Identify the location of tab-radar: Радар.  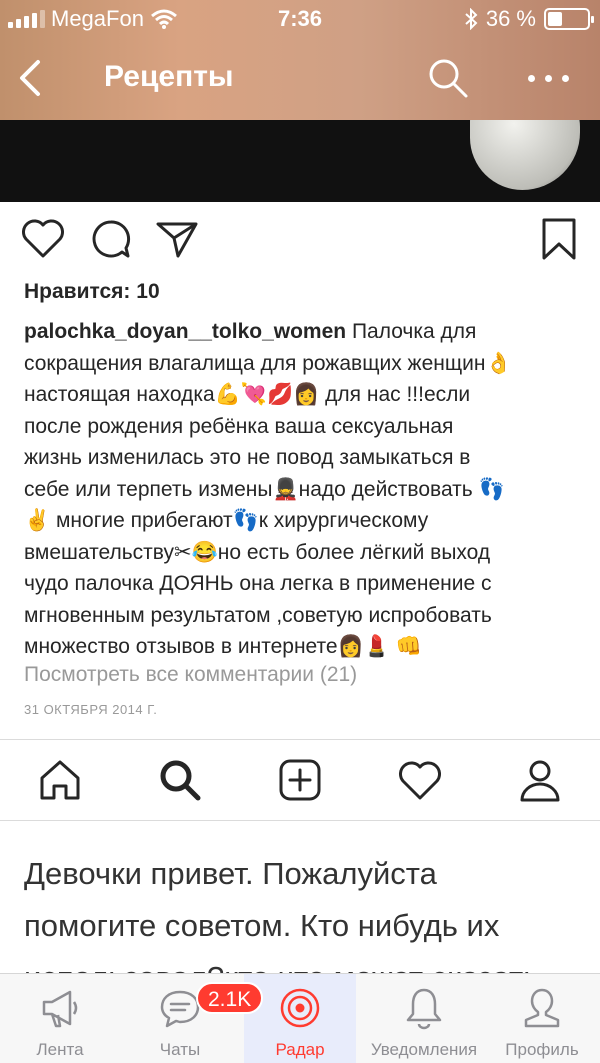
(300, 1018).